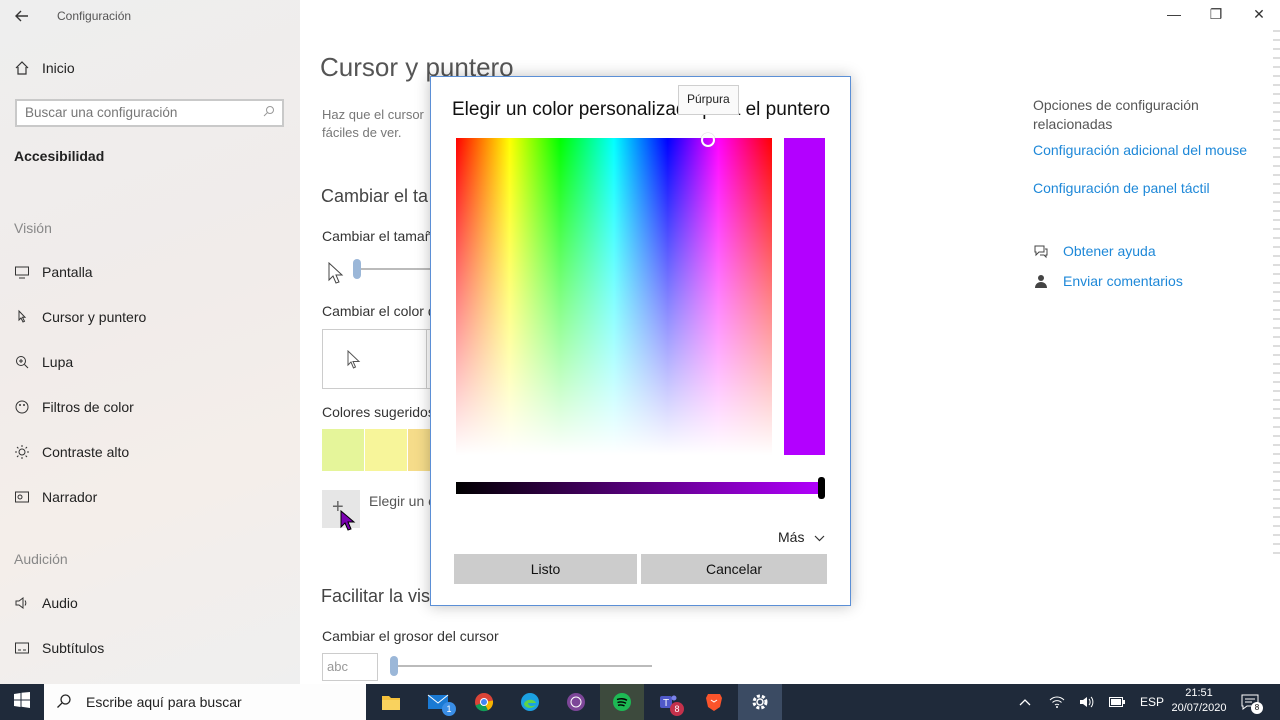  Describe the element at coordinates (1109, 251) in the screenshot. I see `get-help-link: Obtener ayuda` at that location.